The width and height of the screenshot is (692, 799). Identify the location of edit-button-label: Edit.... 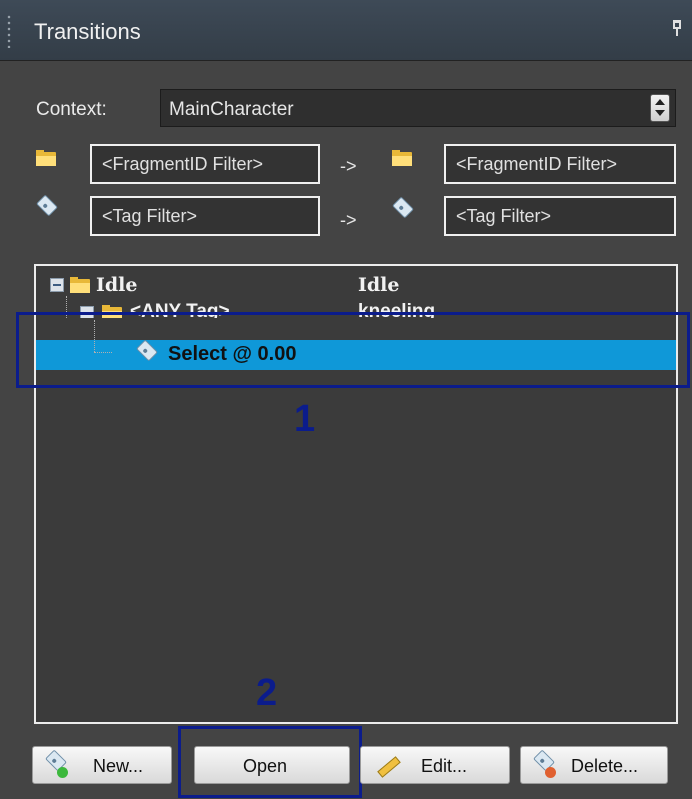
(444, 766).